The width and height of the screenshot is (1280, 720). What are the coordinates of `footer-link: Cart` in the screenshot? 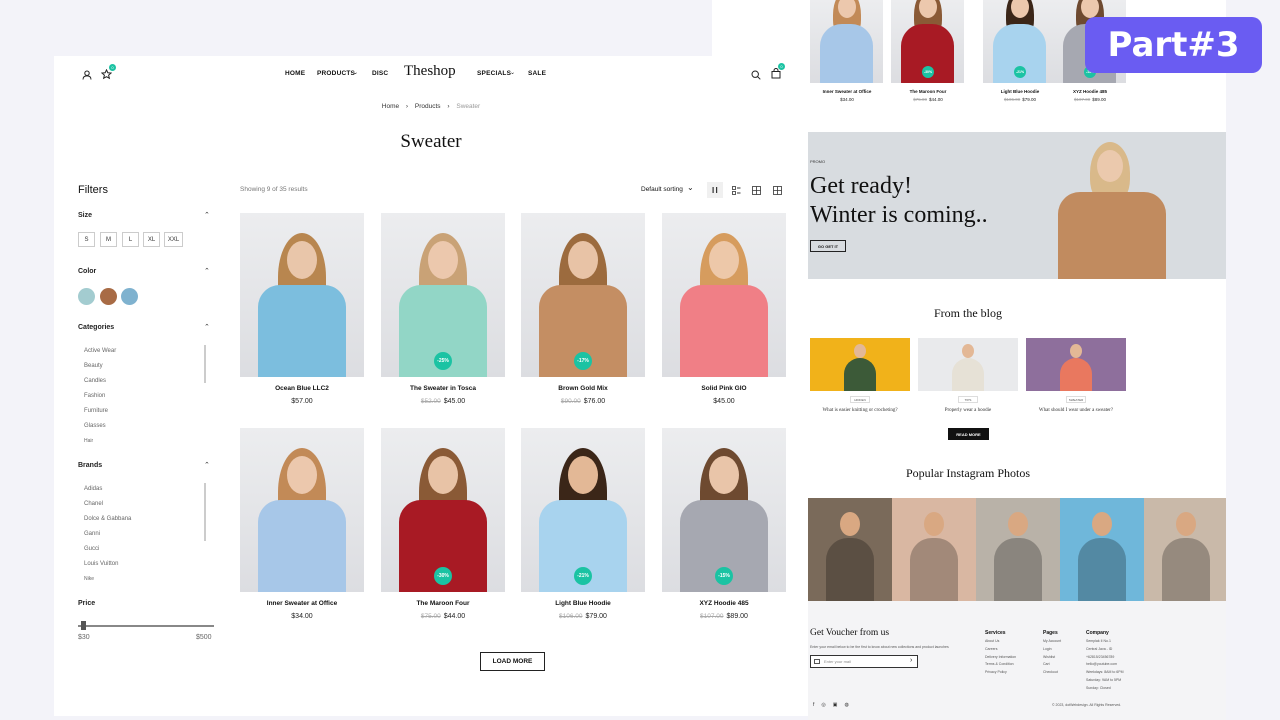 It's located at (1046, 664).